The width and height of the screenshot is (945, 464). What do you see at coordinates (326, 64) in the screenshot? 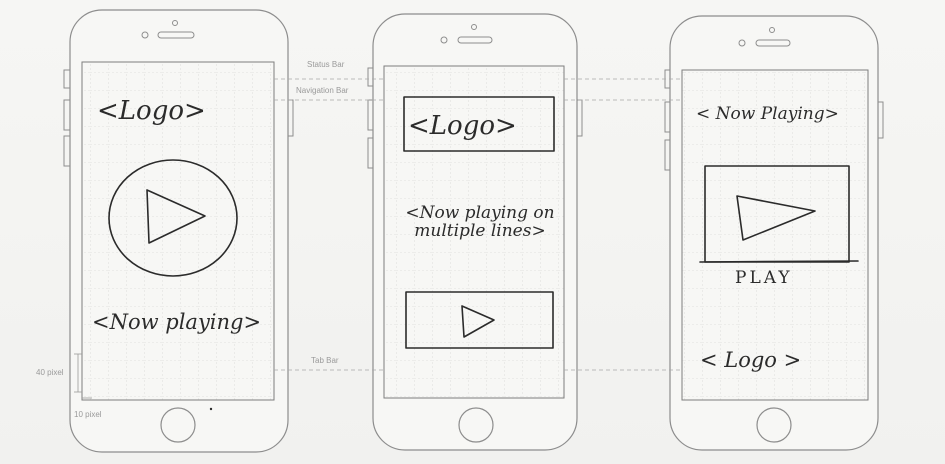
I see `status-bar-label: Status Bar` at bounding box center [326, 64].